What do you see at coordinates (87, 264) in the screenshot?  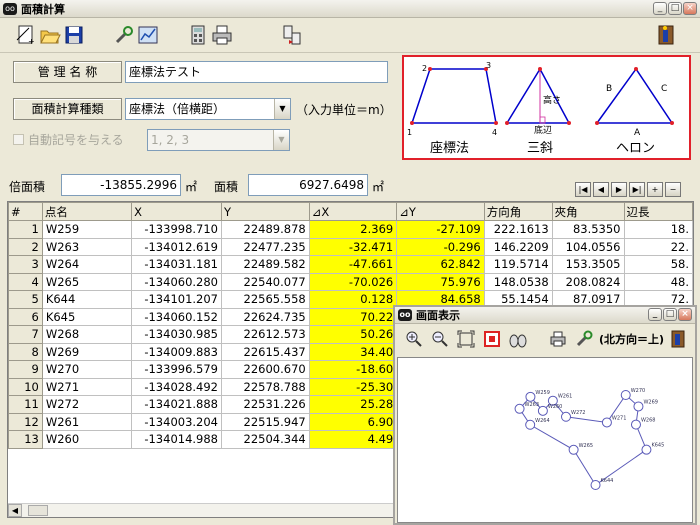 I see `table-cell: W264` at bounding box center [87, 264].